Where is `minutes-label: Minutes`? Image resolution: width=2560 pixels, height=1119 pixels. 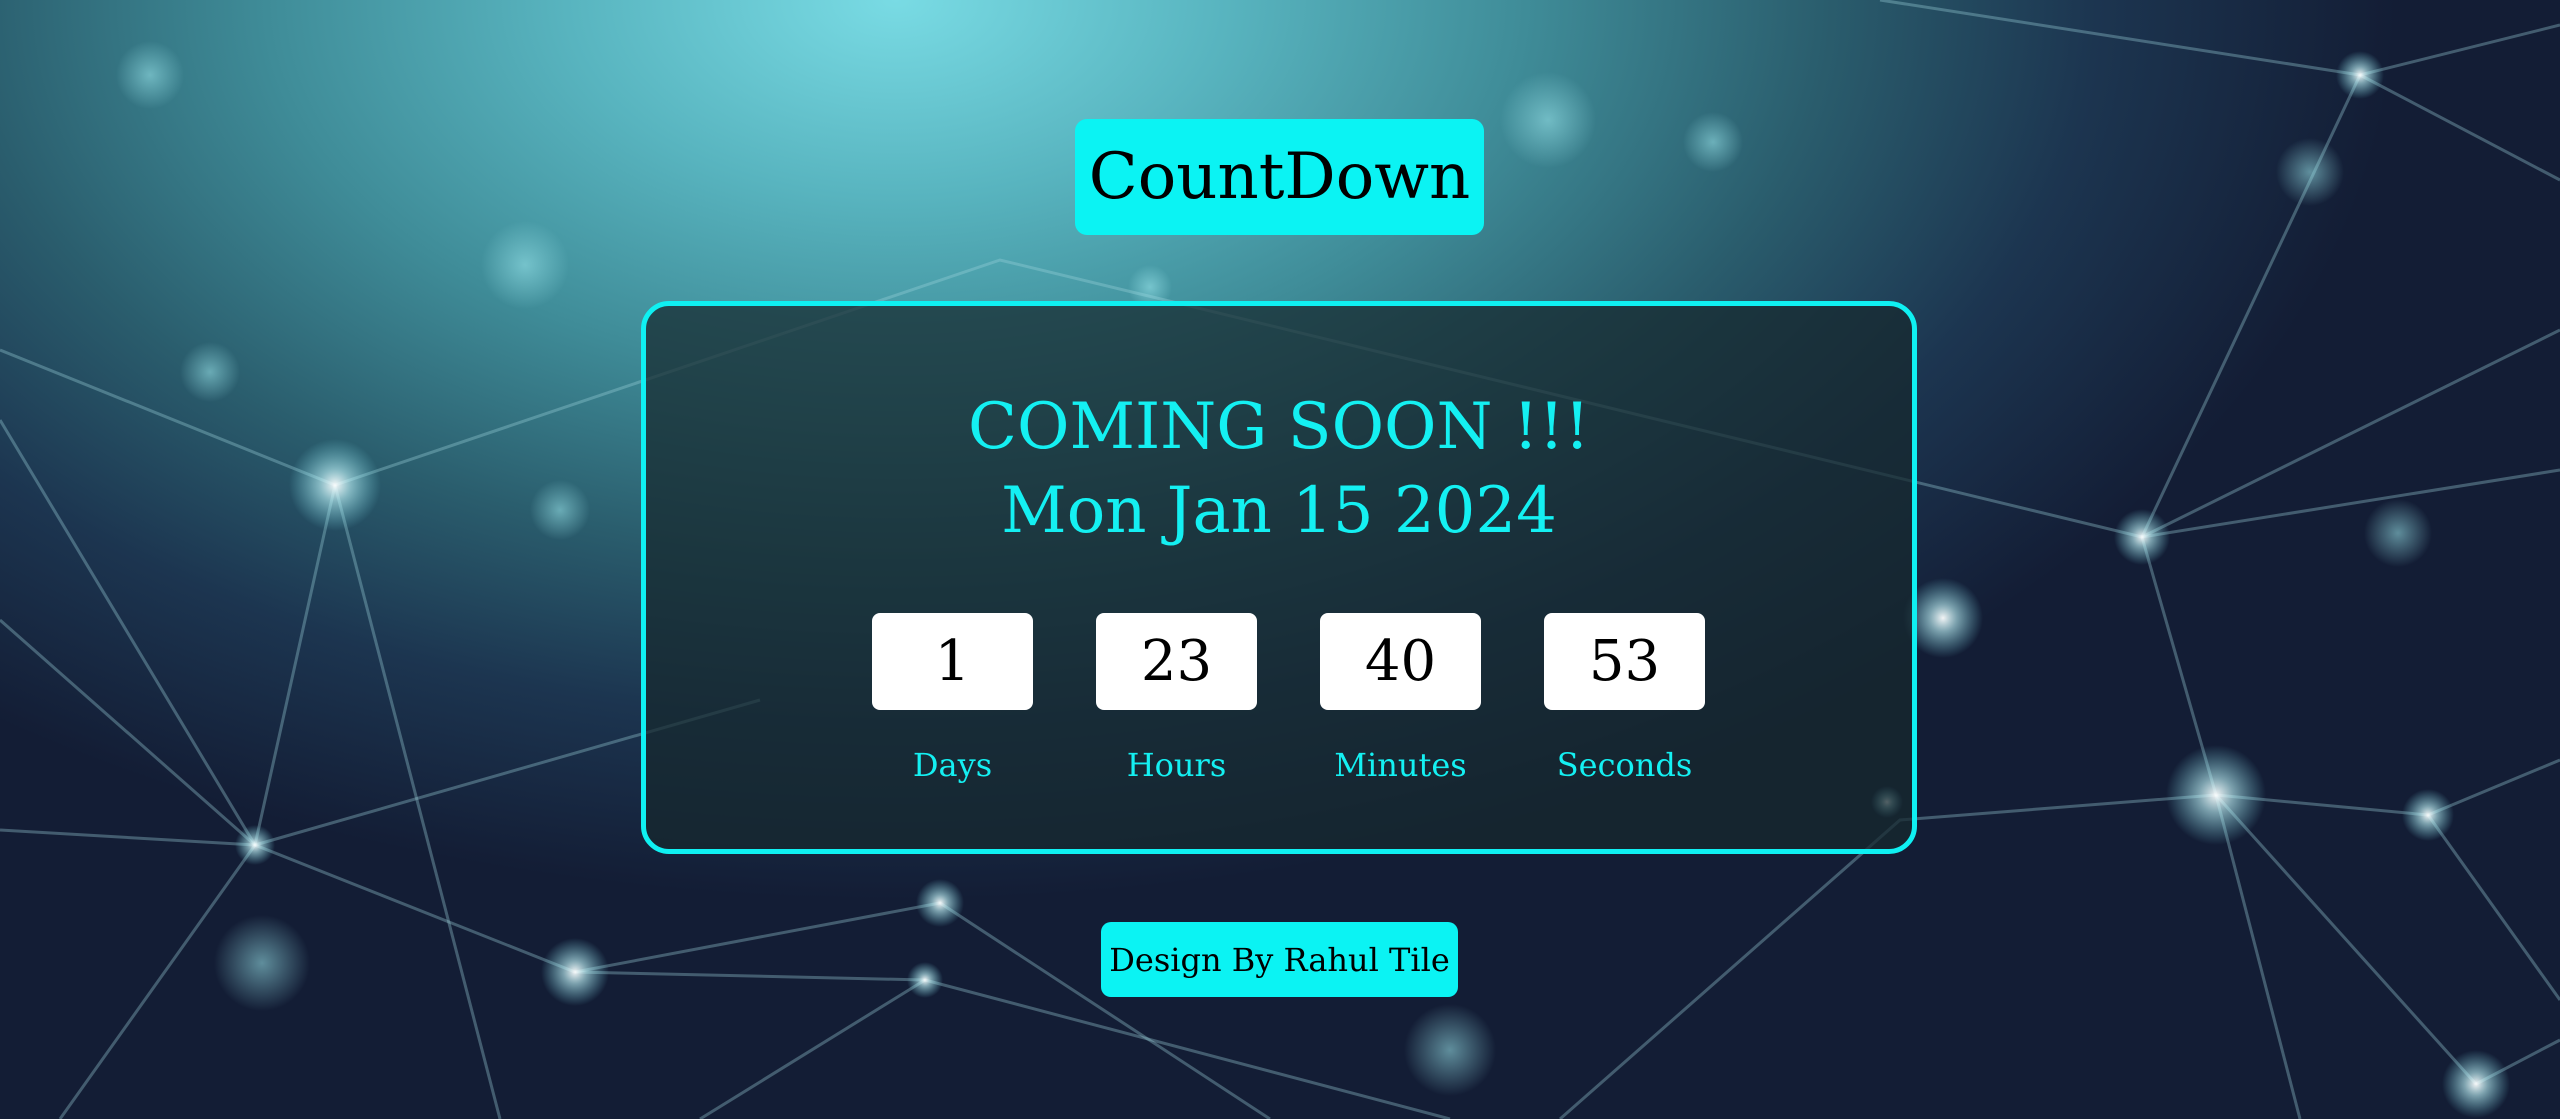 minutes-label: Minutes is located at coordinates (1400, 765).